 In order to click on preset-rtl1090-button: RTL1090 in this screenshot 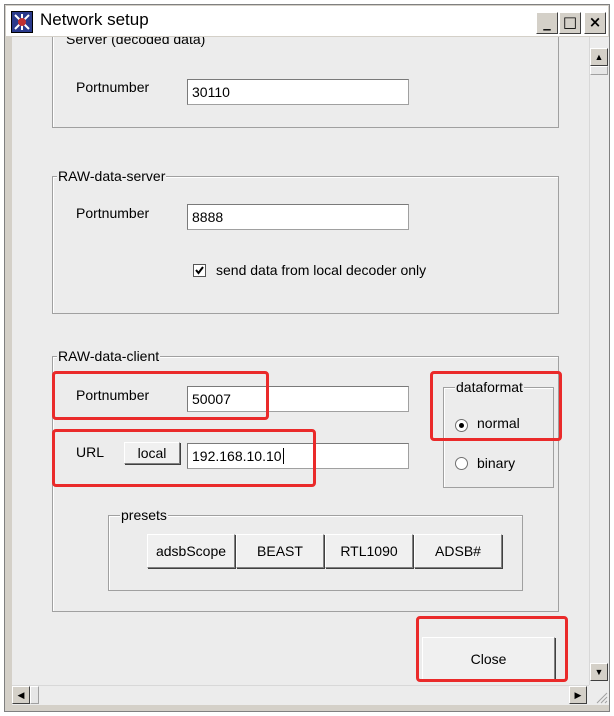, I will do `click(369, 551)`.